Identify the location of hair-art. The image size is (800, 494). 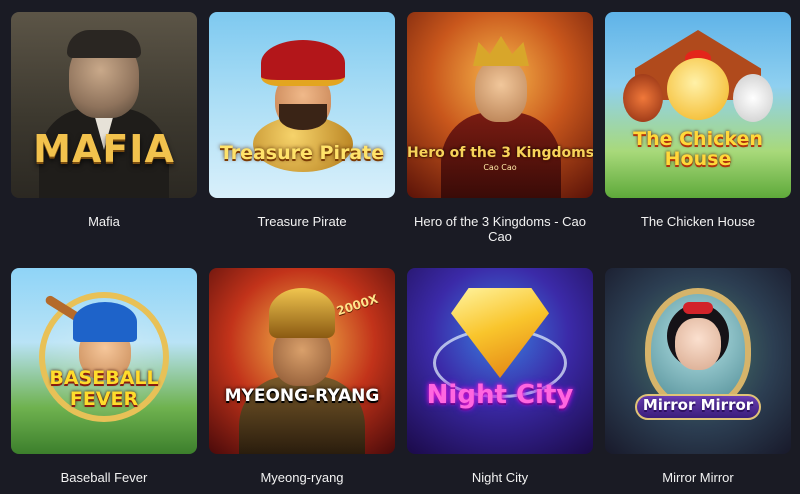
(104, 44).